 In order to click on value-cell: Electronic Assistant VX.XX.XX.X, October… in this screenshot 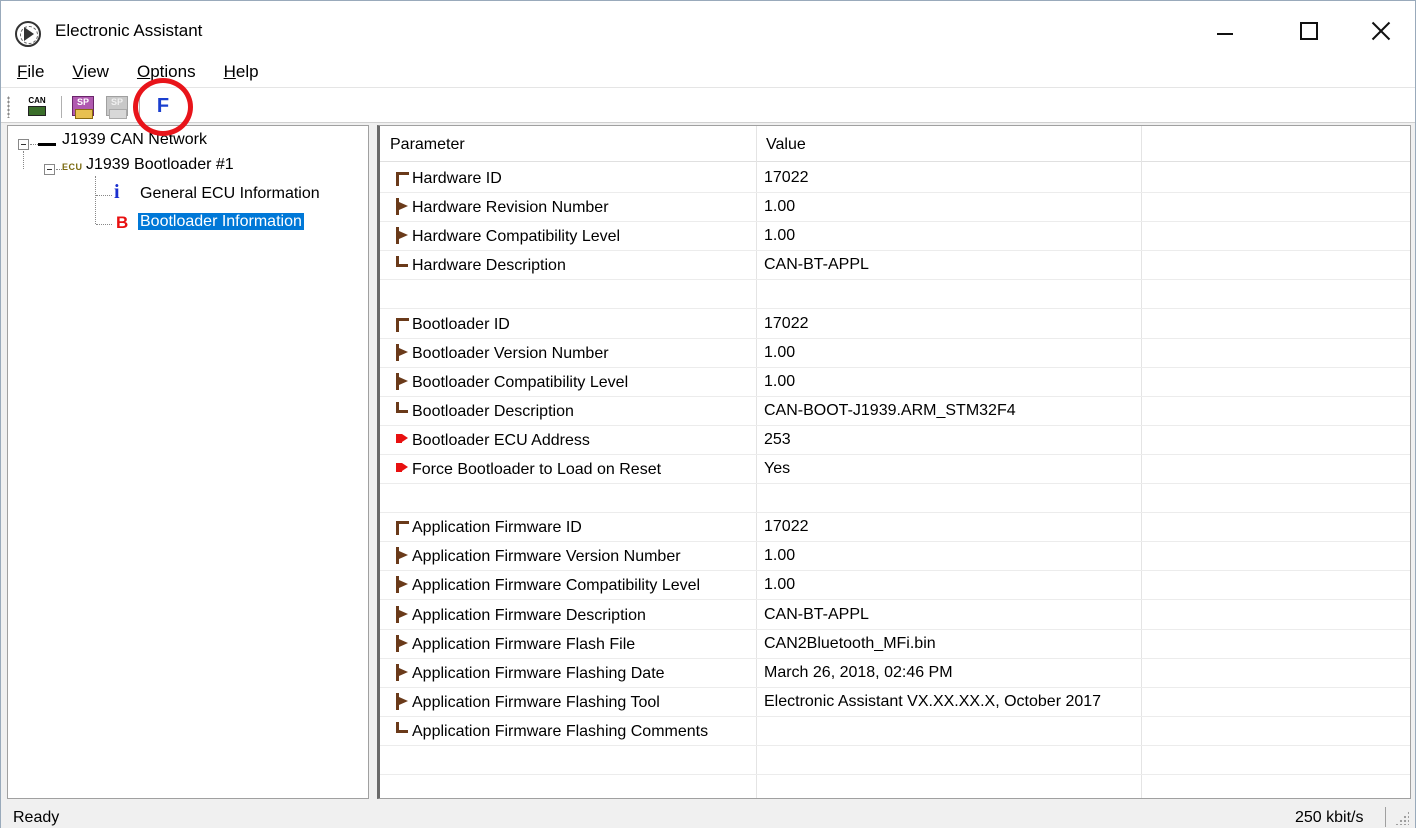, I will do `click(933, 701)`.